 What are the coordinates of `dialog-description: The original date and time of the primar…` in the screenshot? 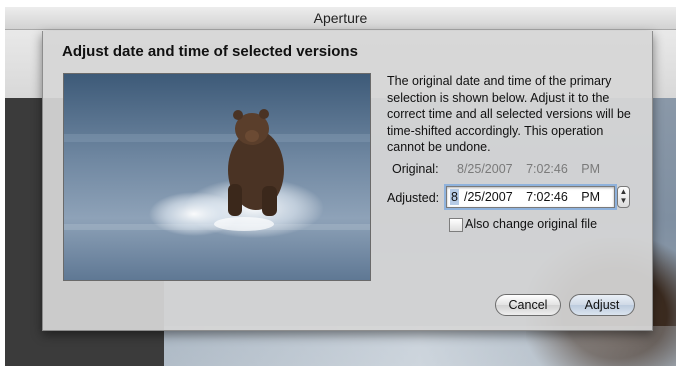 It's located at (509, 114).